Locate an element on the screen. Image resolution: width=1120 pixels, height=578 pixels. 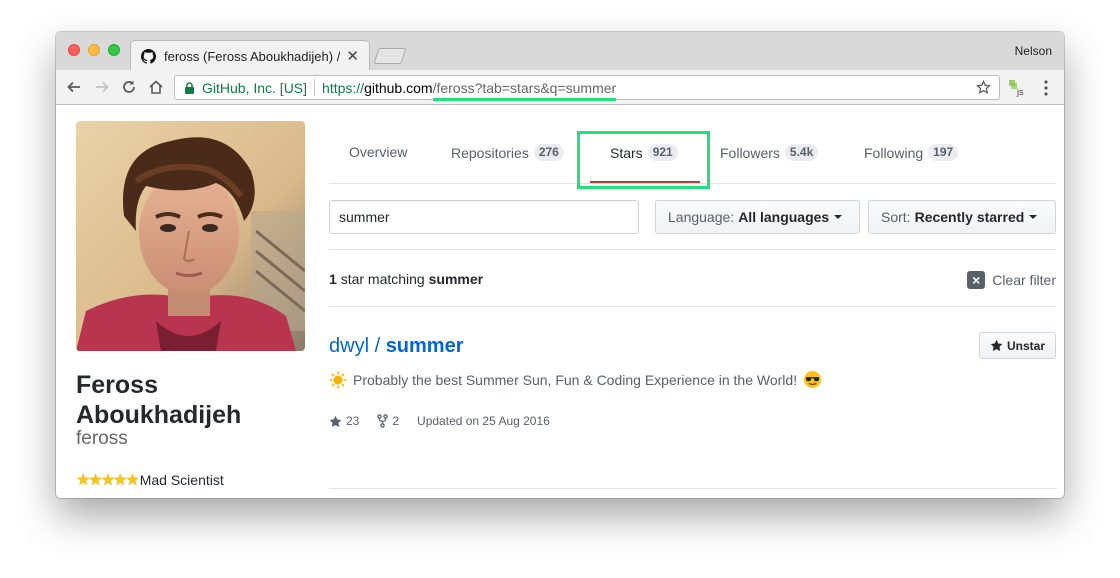
profile-username: feross is located at coordinates (102, 438).